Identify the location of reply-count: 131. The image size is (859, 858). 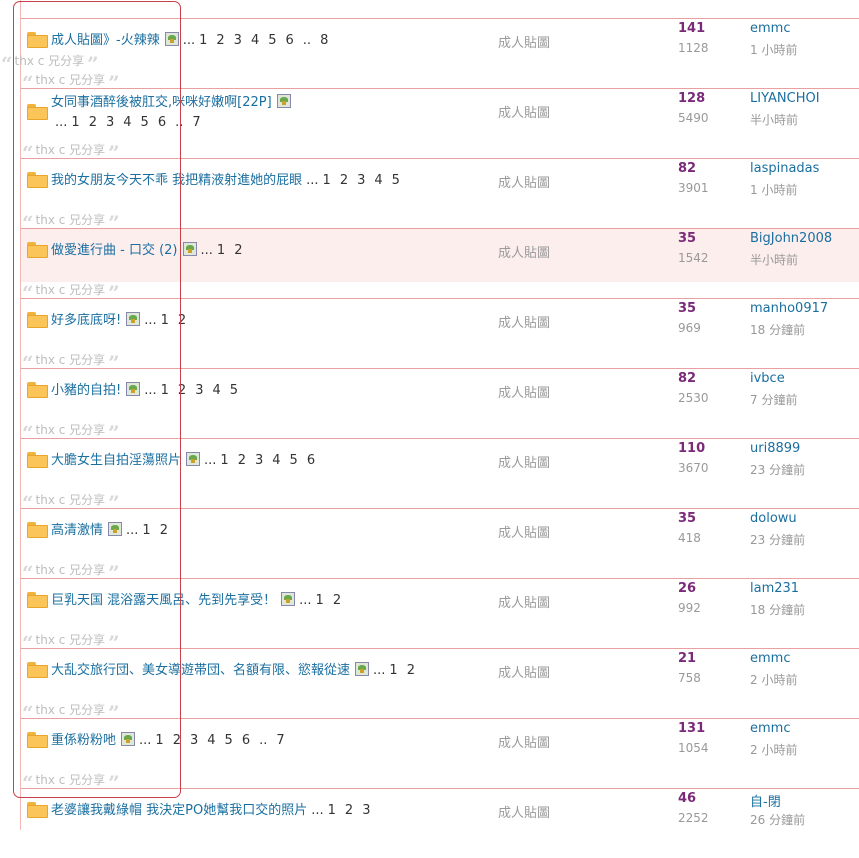
(692, 728).